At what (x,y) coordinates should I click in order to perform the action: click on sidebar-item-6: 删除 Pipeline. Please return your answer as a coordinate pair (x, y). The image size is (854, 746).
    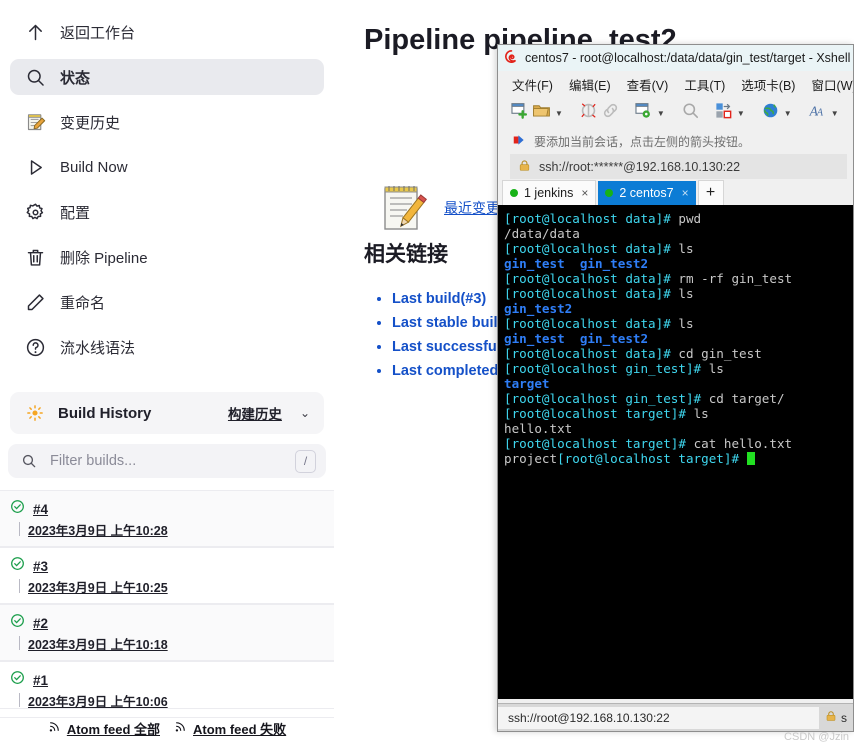
    Looking at the image, I should click on (167, 257).